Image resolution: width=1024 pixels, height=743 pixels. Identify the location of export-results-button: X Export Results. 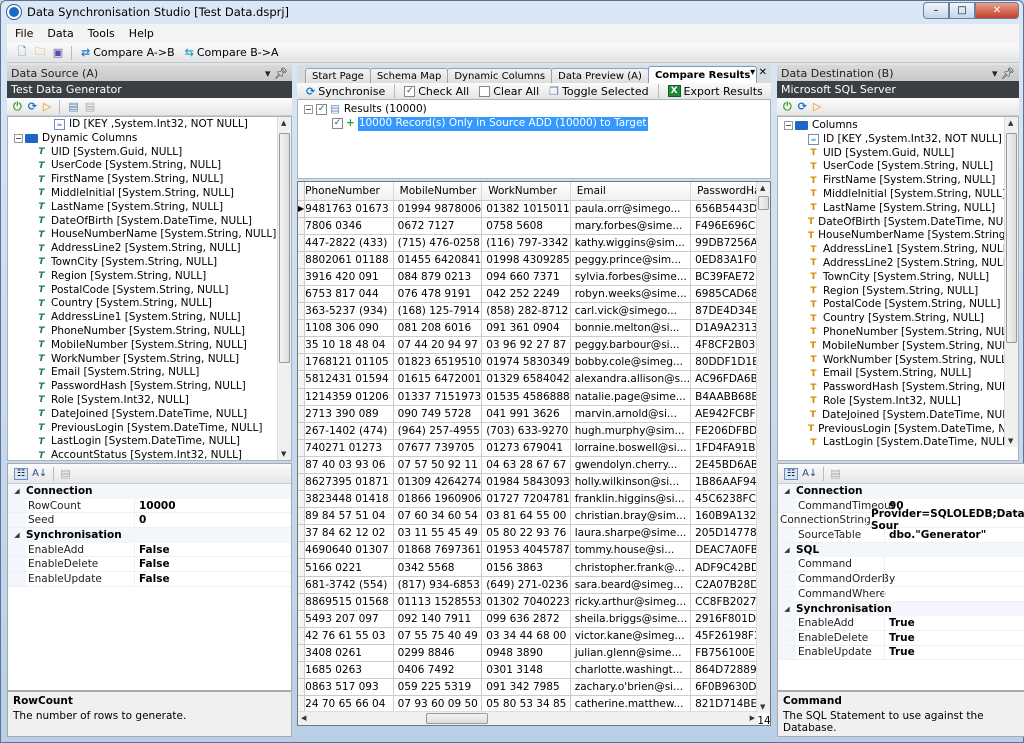
(715, 91).